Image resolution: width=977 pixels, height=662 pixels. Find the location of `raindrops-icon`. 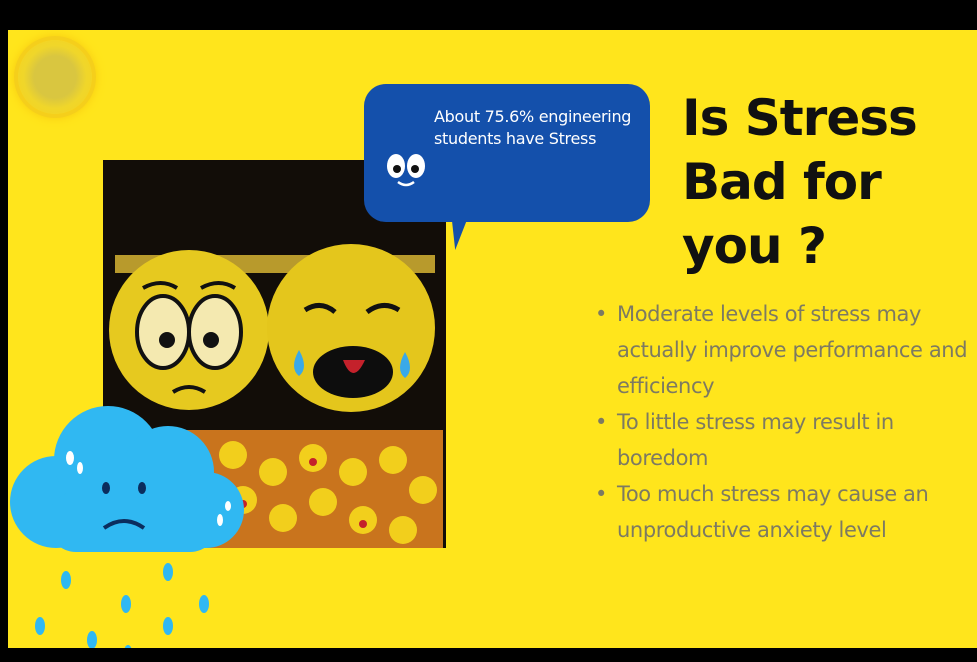

raindrops-icon is located at coordinates (122, 605).